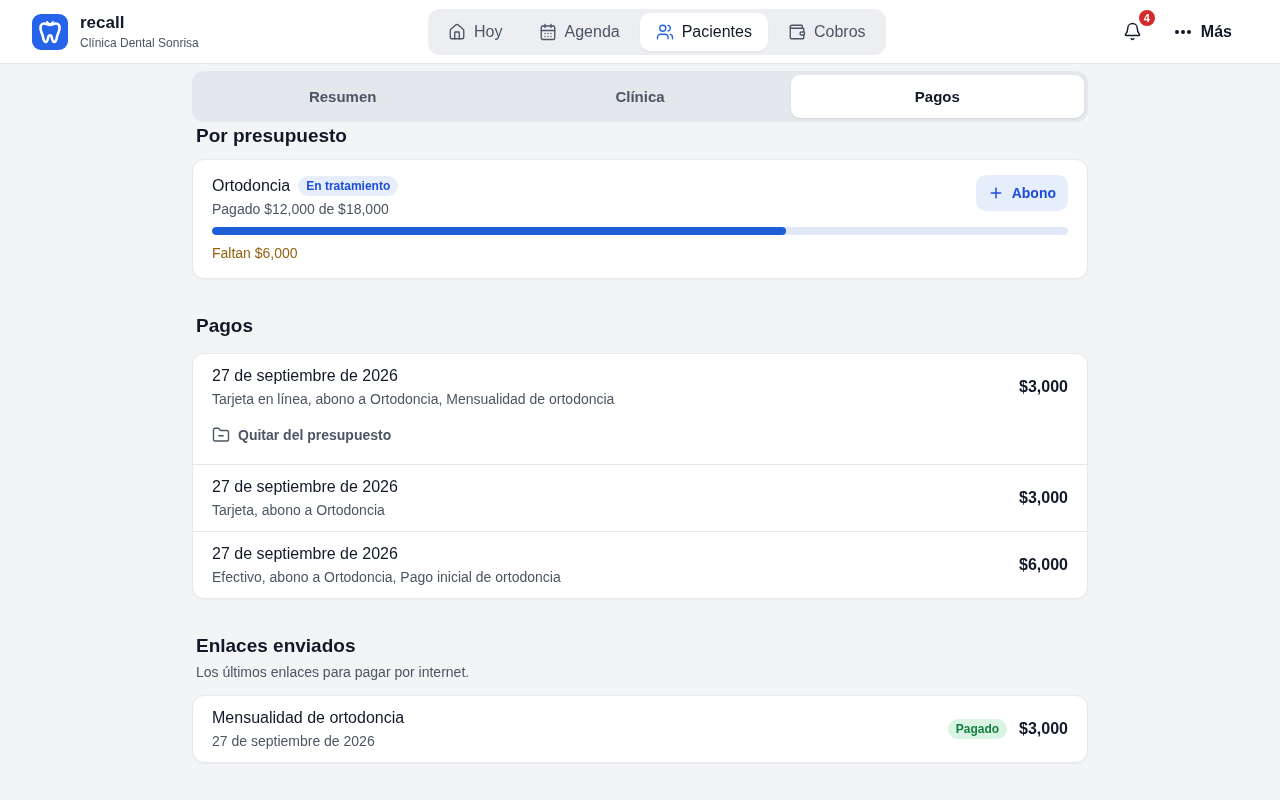 The image size is (1280, 800). Describe the element at coordinates (139, 43) in the screenshot. I see `clinic-name: Clínica Dental Sonrisa` at that location.